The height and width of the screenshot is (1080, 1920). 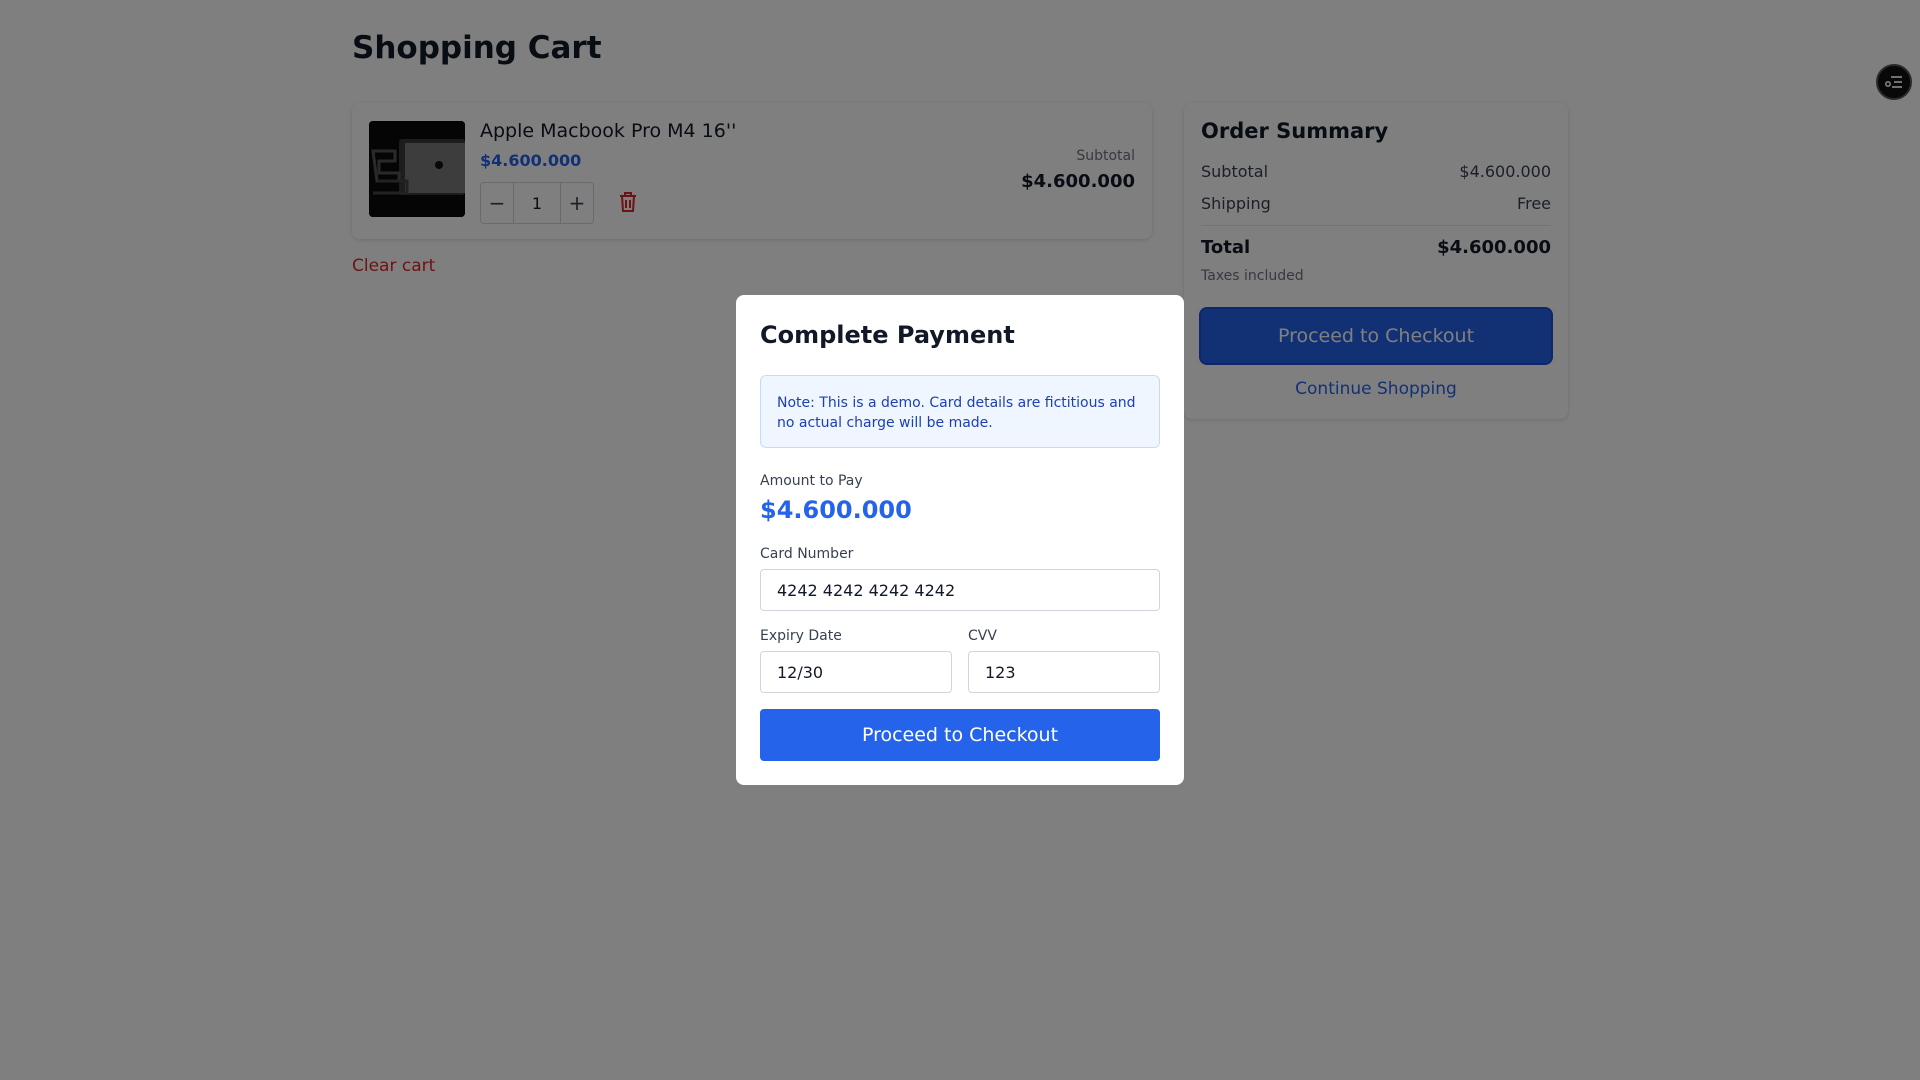 What do you see at coordinates (836, 510) in the screenshot?
I see `amount-value: $4.600.000` at bounding box center [836, 510].